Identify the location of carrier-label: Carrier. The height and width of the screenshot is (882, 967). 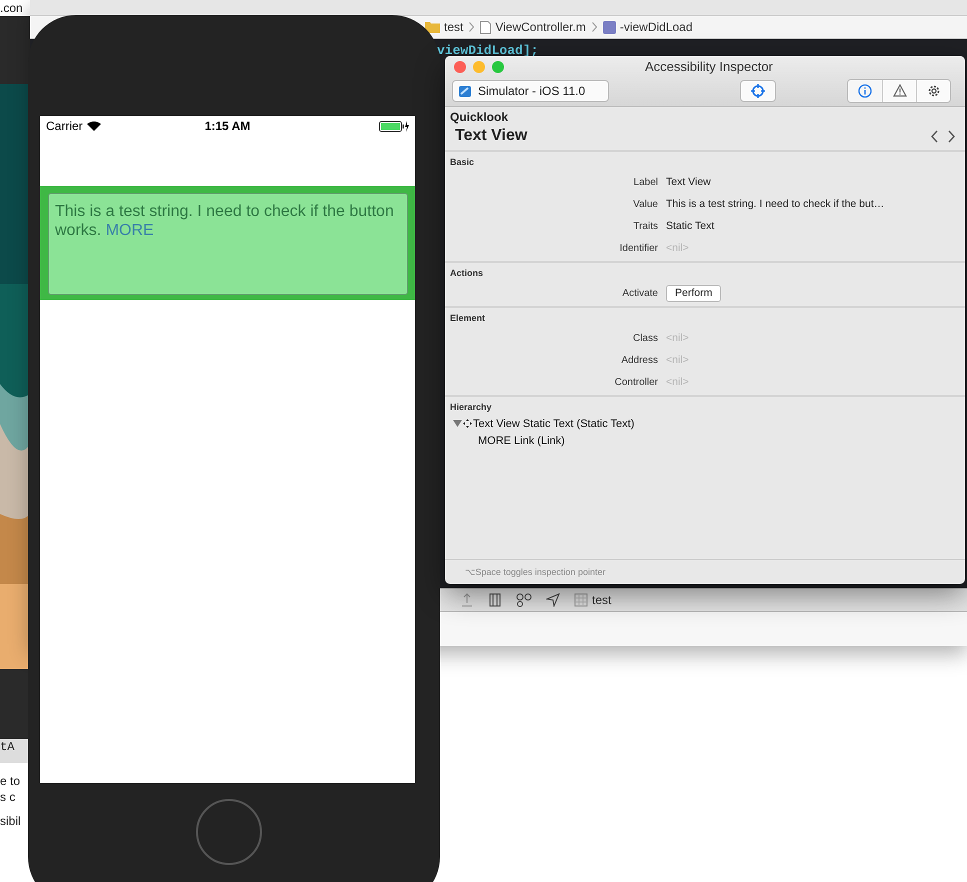
(64, 126).